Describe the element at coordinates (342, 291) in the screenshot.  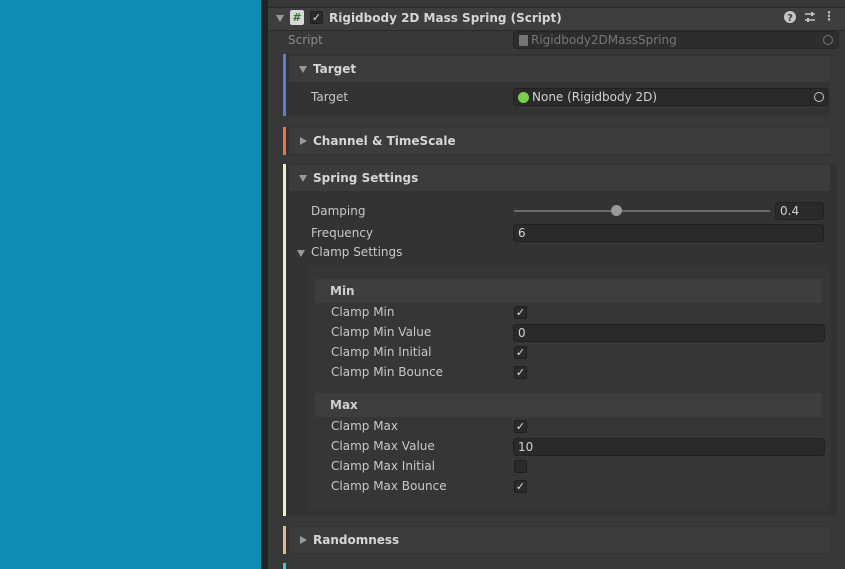
I see `min-group-title: Min` at that location.